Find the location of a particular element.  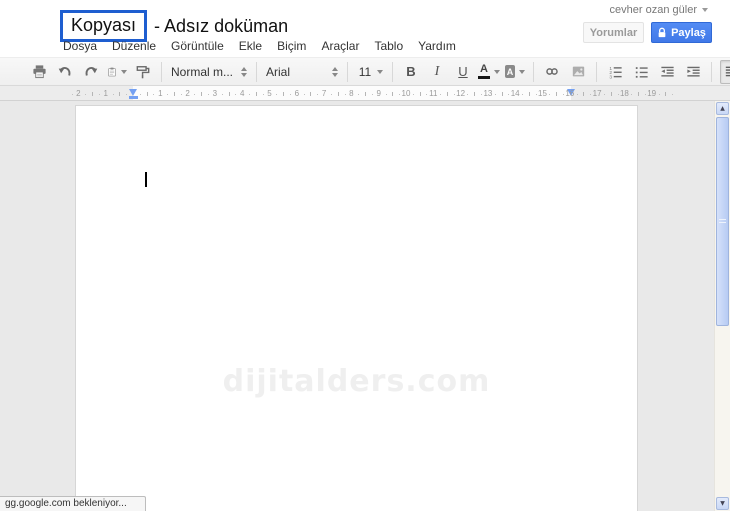

ruler-number: 16 is located at coordinates (570, 93).